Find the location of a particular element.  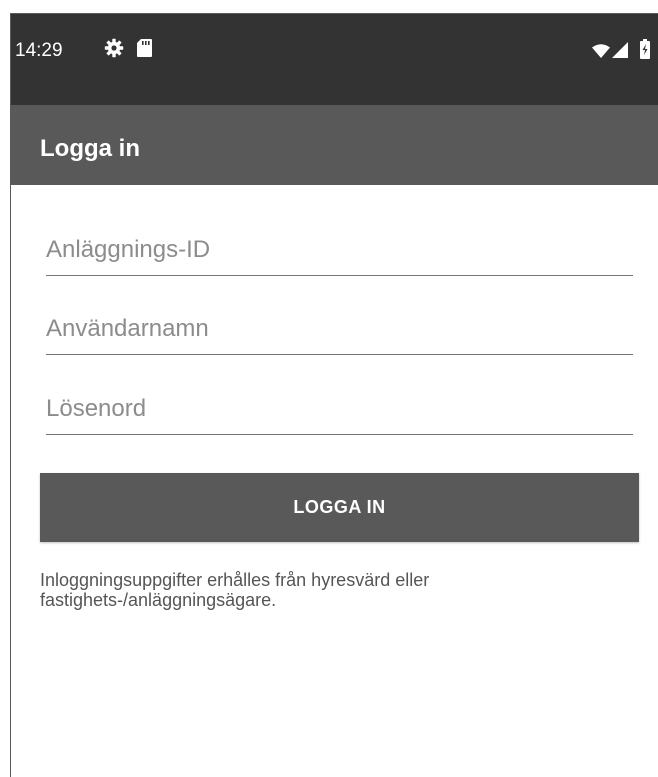

status-time: 14:29 is located at coordinates (39, 50).